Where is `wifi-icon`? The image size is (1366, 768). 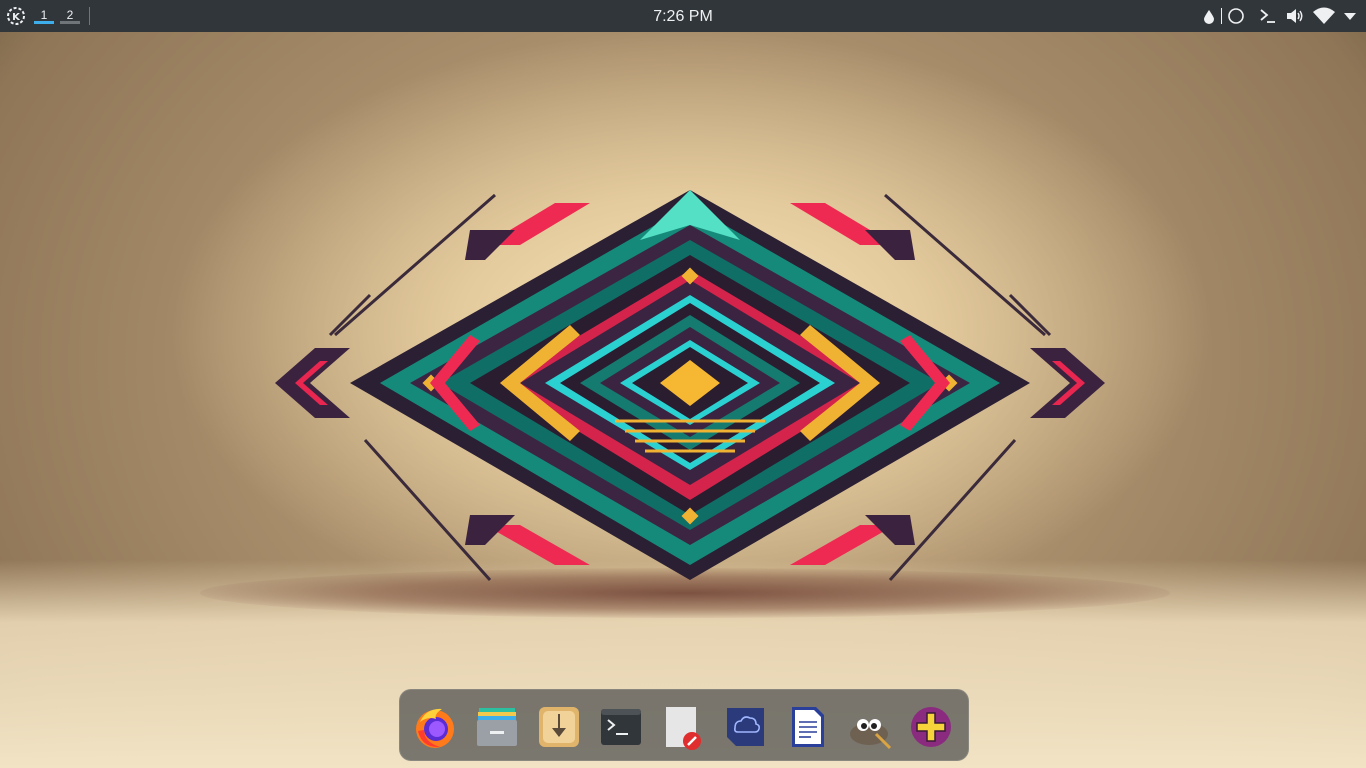 wifi-icon is located at coordinates (1324, 16).